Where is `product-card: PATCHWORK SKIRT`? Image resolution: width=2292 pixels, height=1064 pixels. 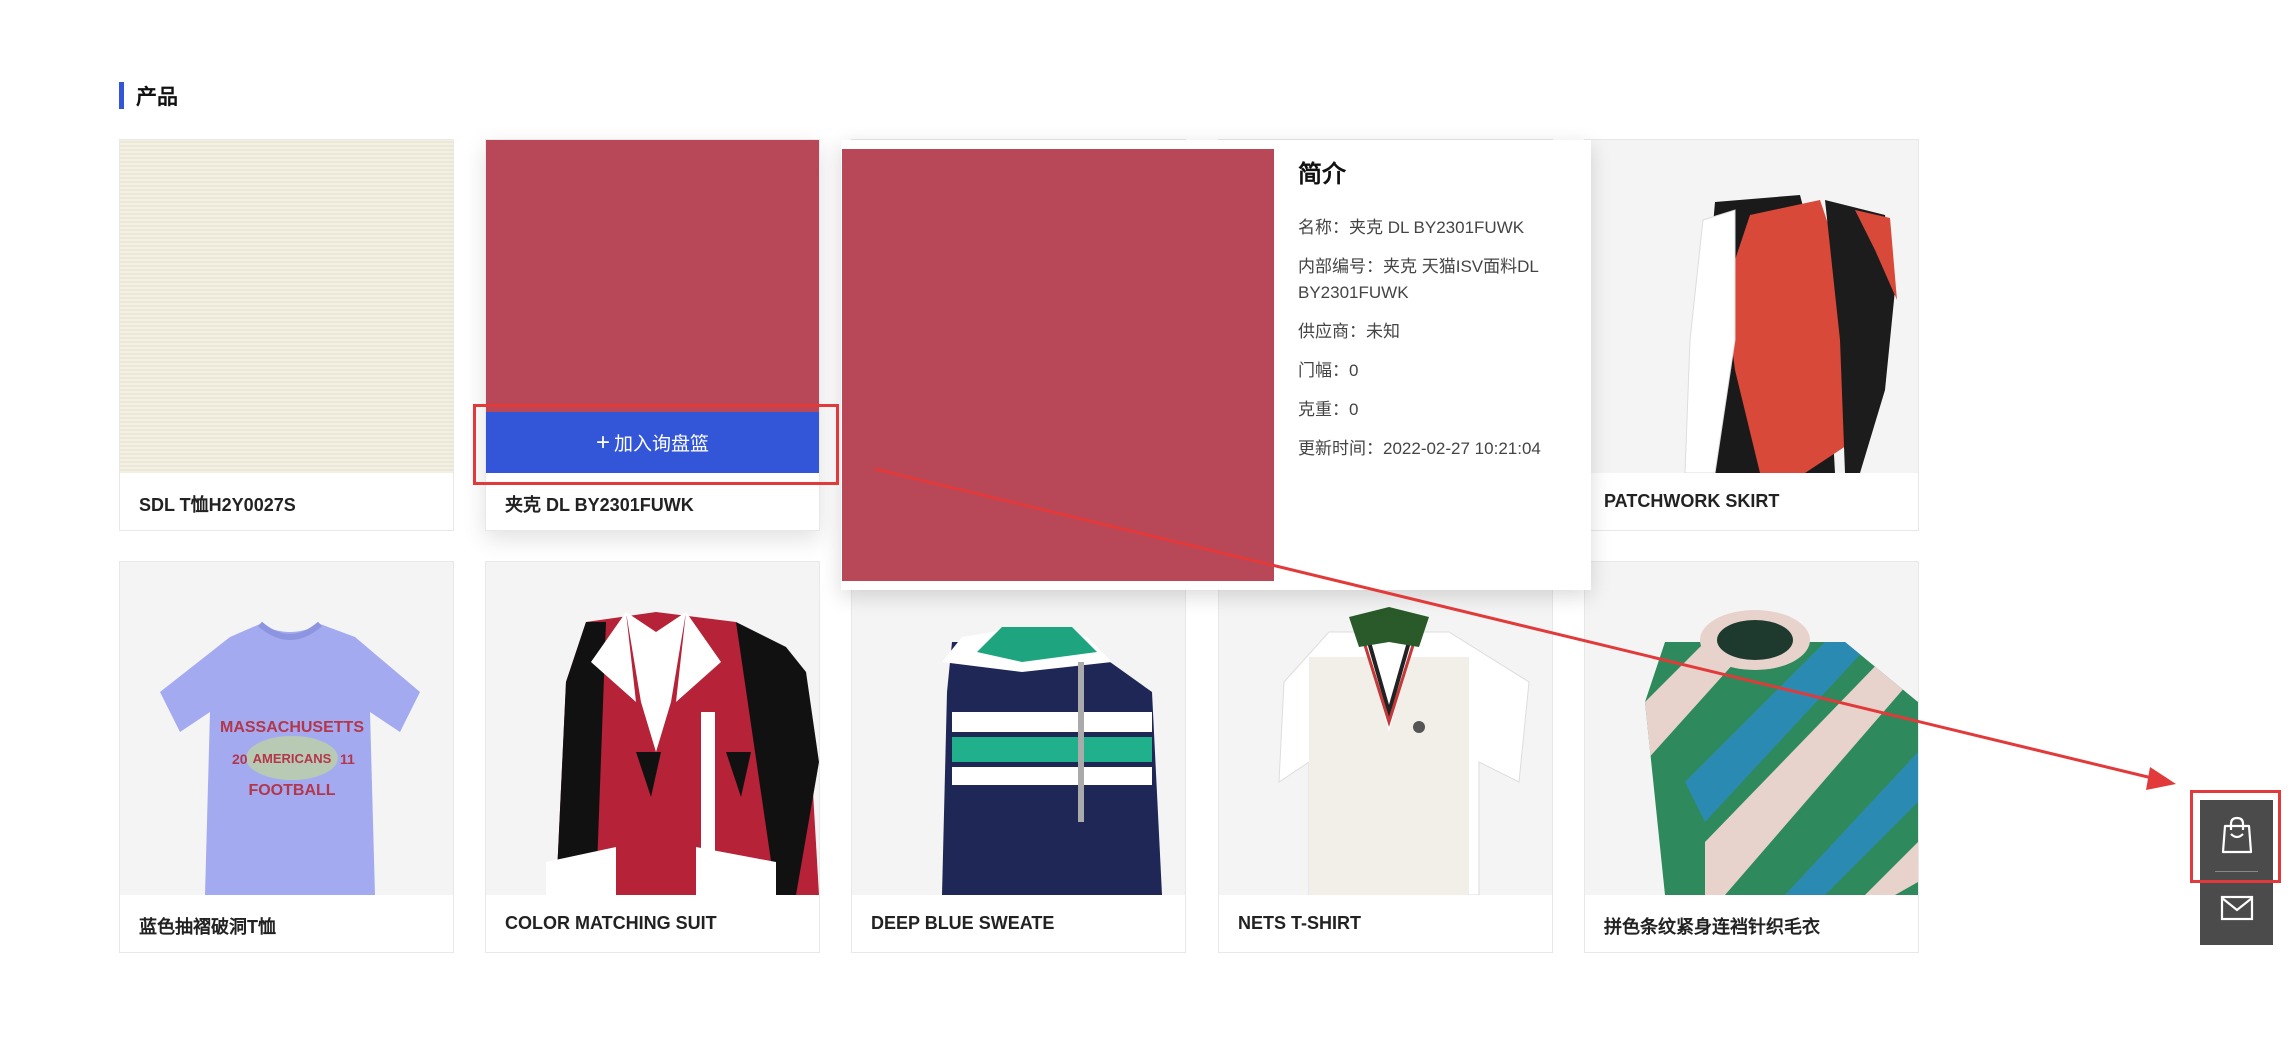 product-card: PATCHWORK SKIRT is located at coordinates (1751, 335).